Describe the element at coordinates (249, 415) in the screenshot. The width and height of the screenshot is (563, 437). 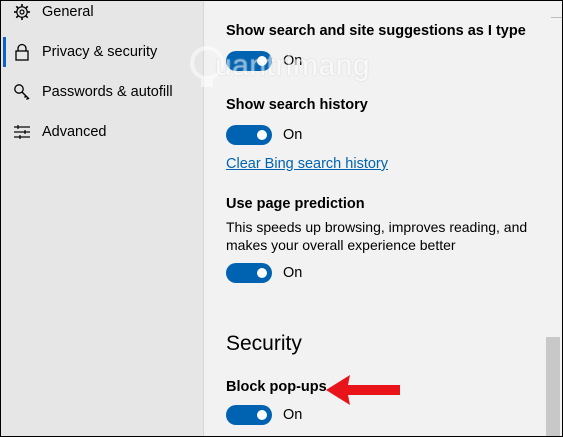
I see `block-popups-toggle` at that location.